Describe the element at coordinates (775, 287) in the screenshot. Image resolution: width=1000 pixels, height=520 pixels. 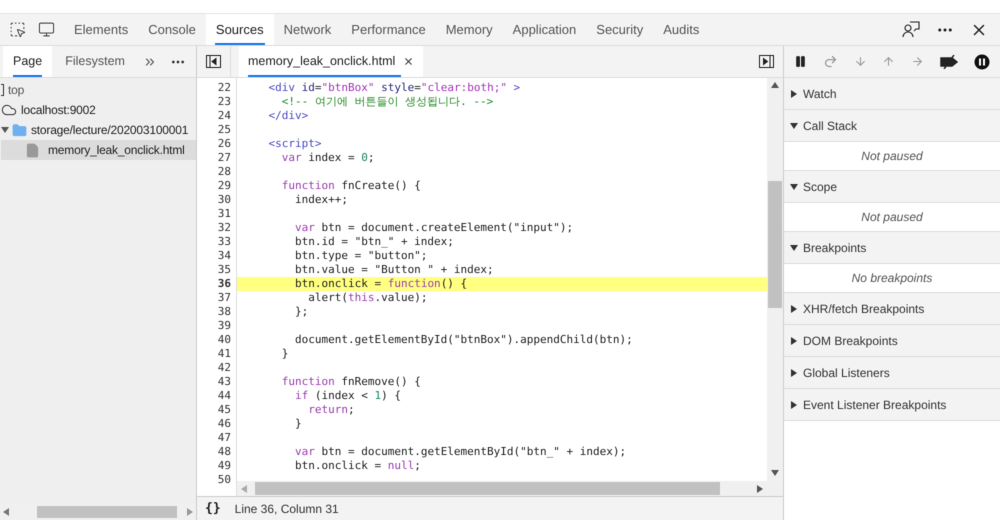
I see `vertical-scrollbar` at that location.